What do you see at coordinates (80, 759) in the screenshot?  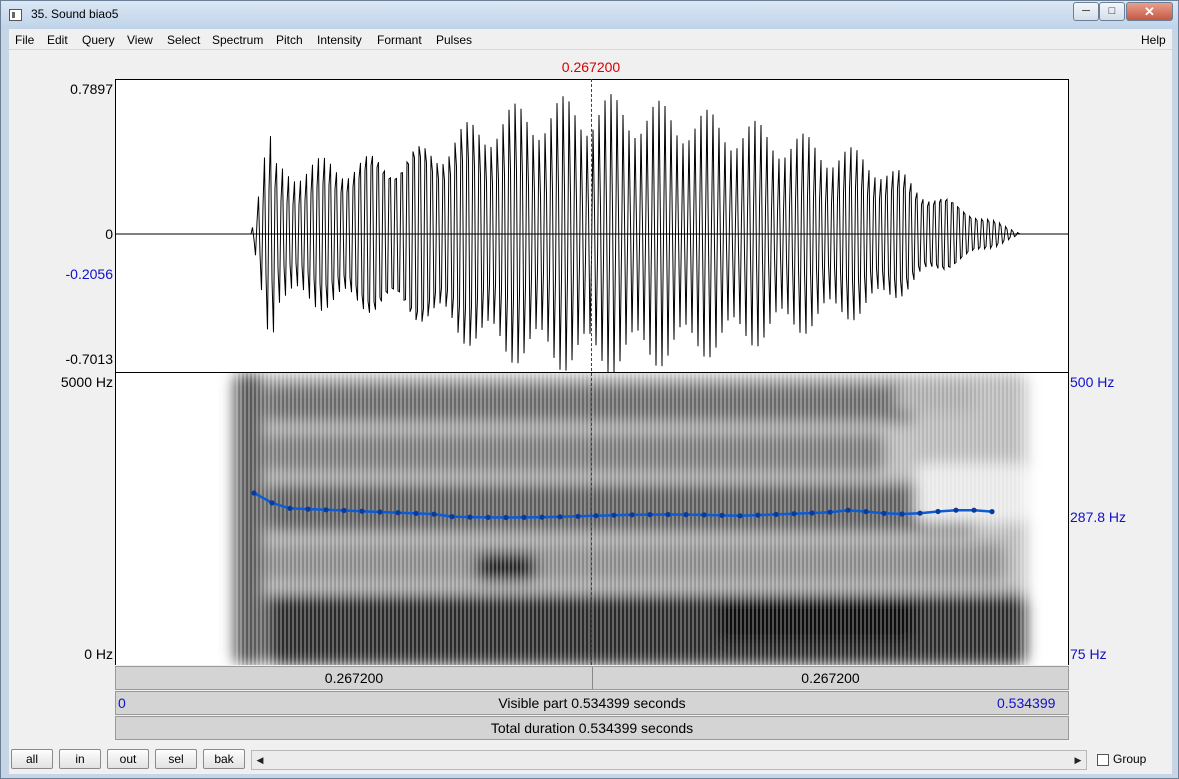 I see `zoom-in-button: in` at bounding box center [80, 759].